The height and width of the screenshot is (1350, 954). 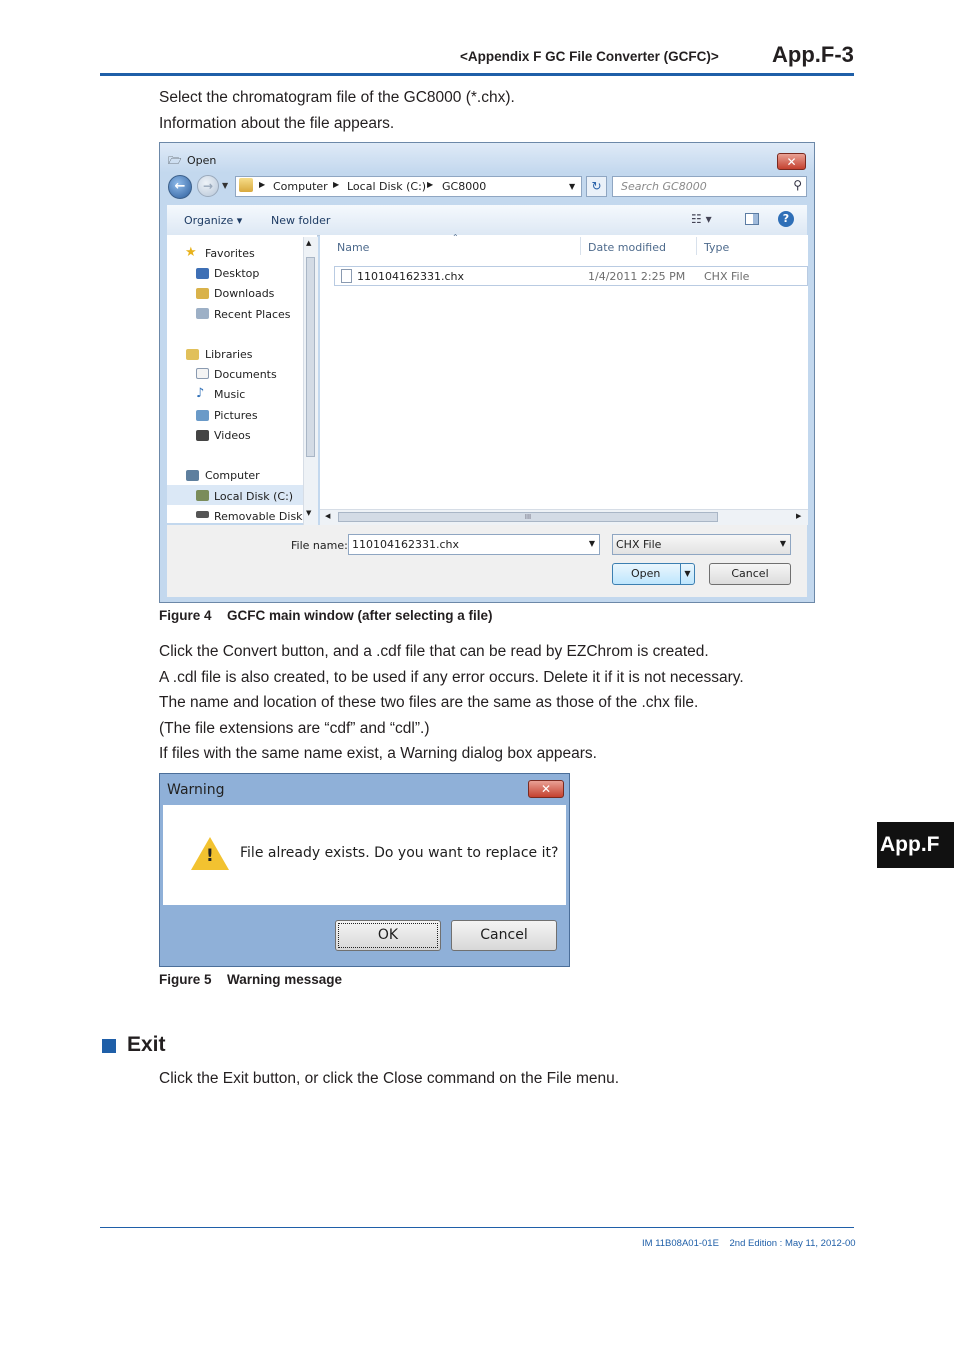 I want to click on recent-locations-chevron-icon: ▼, so click(x=225, y=185).